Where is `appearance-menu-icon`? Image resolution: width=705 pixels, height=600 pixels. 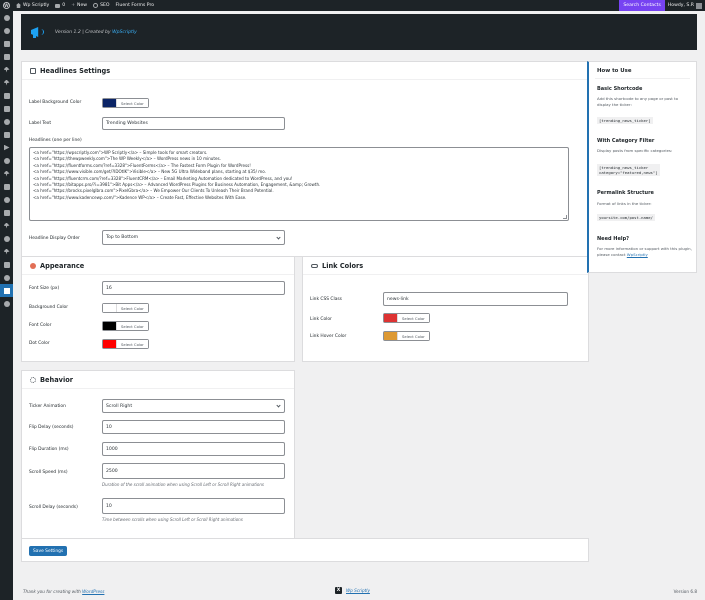 appearance-menu-icon is located at coordinates (6, 134).